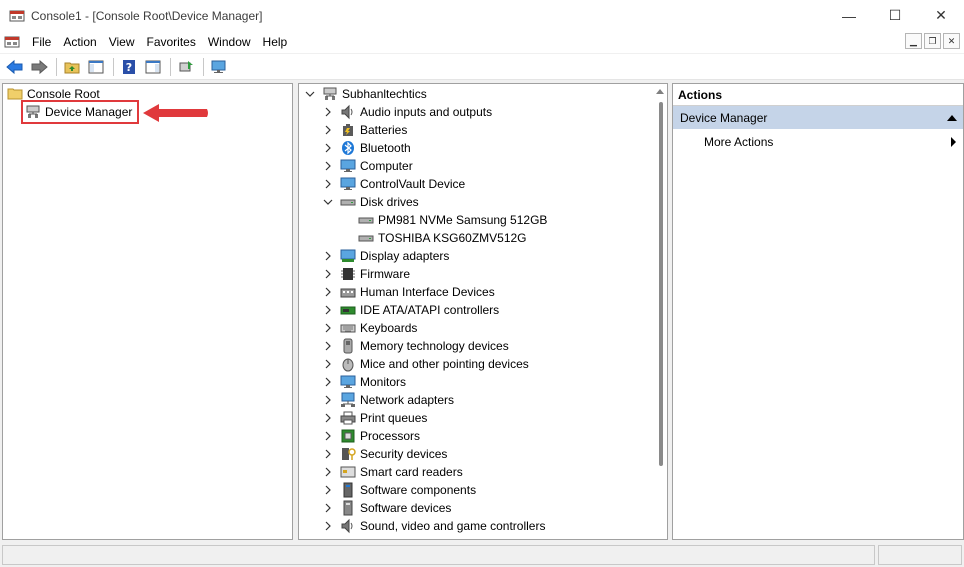  What do you see at coordinates (171, 42) in the screenshot?
I see `menu-favorites: Favorites` at bounding box center [171, 42].